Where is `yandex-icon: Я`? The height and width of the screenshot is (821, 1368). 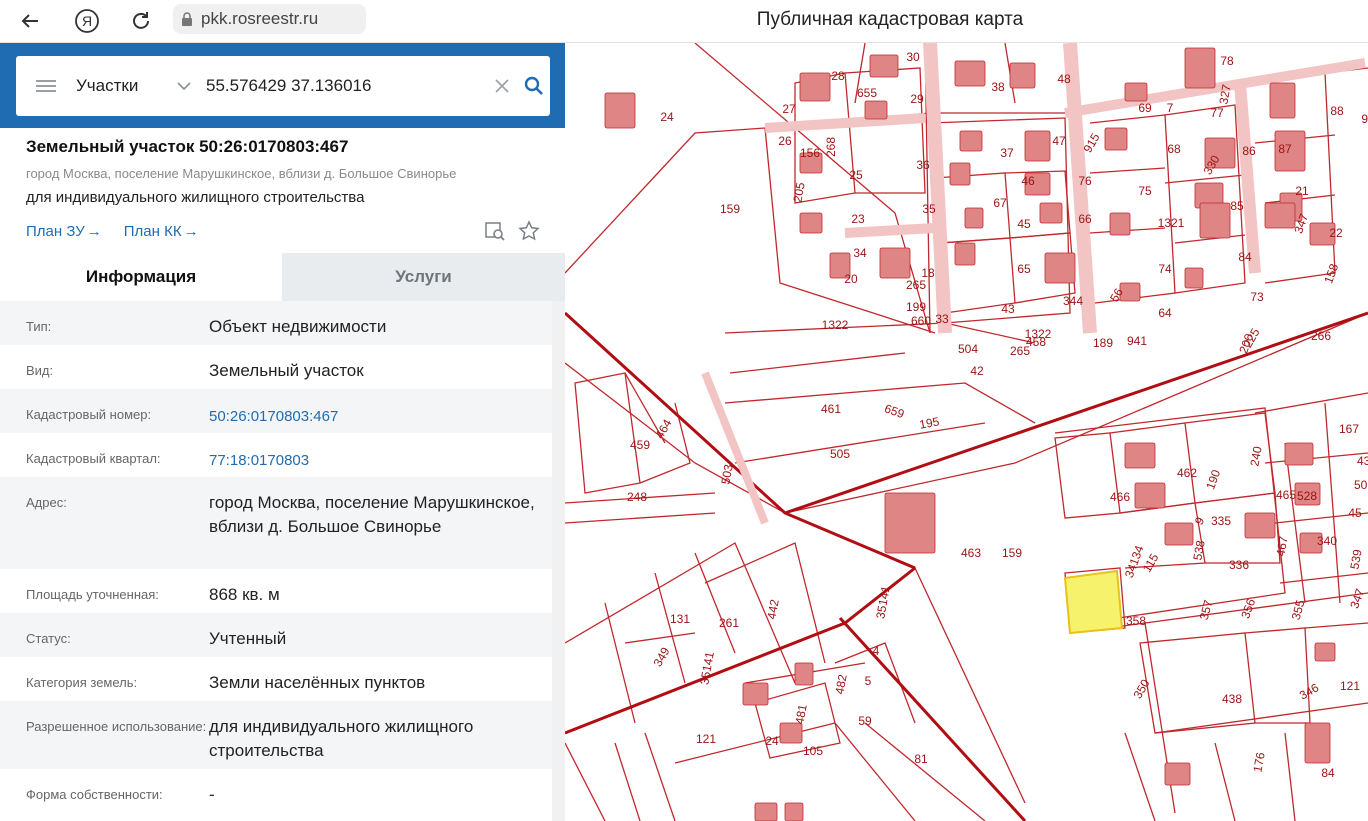
yandex-icon: Я is located at coordinates (87, 21).